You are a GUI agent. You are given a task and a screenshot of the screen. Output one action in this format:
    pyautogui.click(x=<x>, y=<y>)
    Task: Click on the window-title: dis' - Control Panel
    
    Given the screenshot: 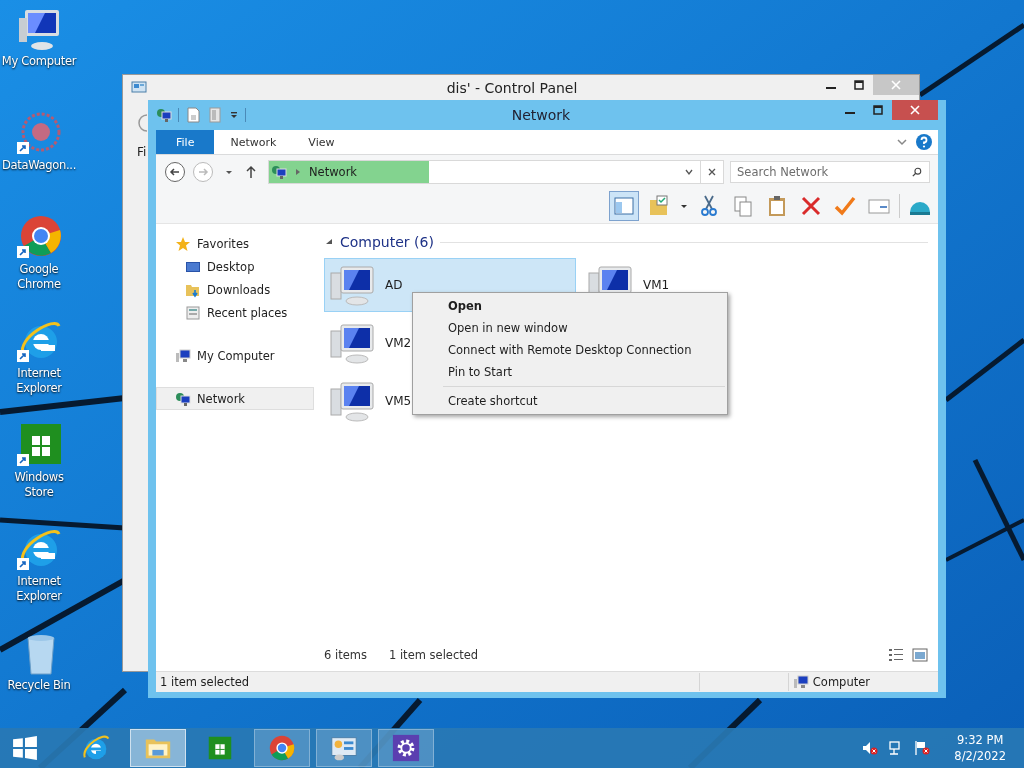 What is the action you would take?
    pyautogui.click(x=512, y=88)
    